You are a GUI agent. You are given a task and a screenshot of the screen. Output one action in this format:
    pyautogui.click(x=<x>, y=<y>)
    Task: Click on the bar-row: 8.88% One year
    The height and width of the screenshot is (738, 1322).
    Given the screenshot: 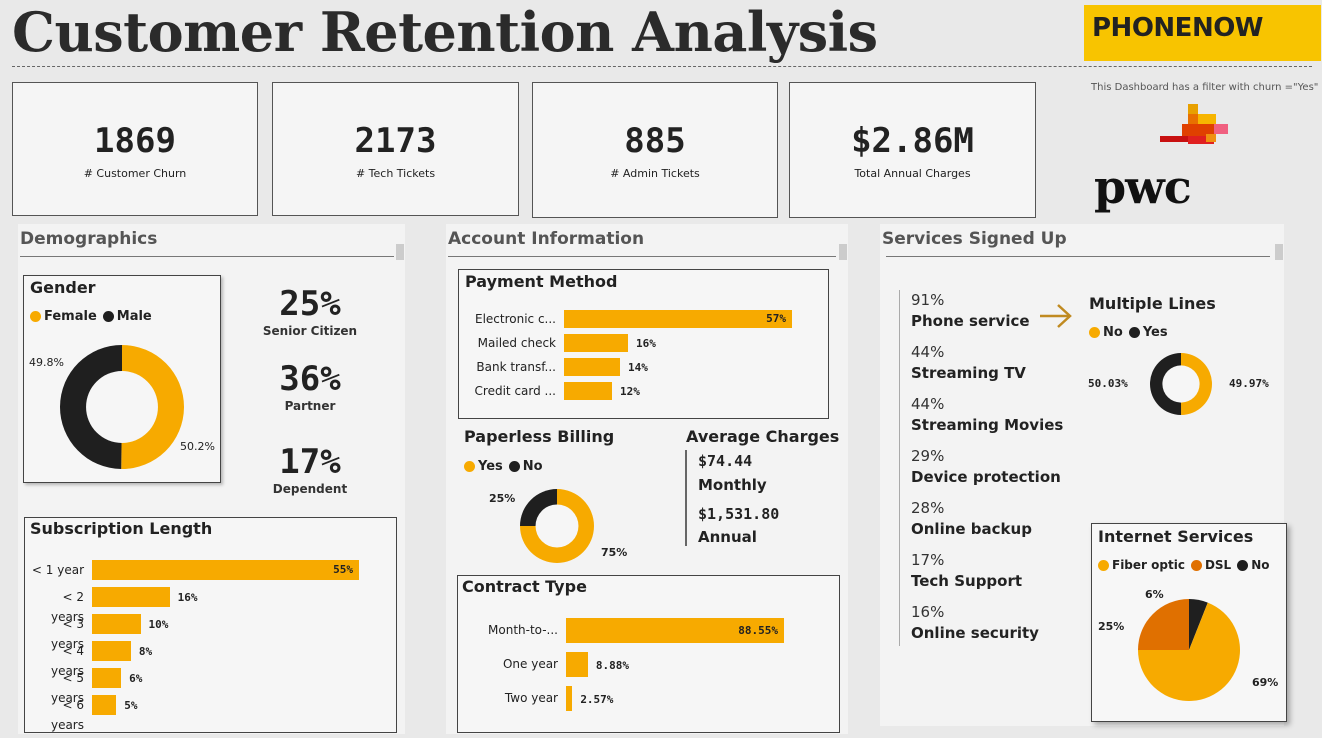 What is the action you would take?
    pyautogui.click(x=647, y=664)
    